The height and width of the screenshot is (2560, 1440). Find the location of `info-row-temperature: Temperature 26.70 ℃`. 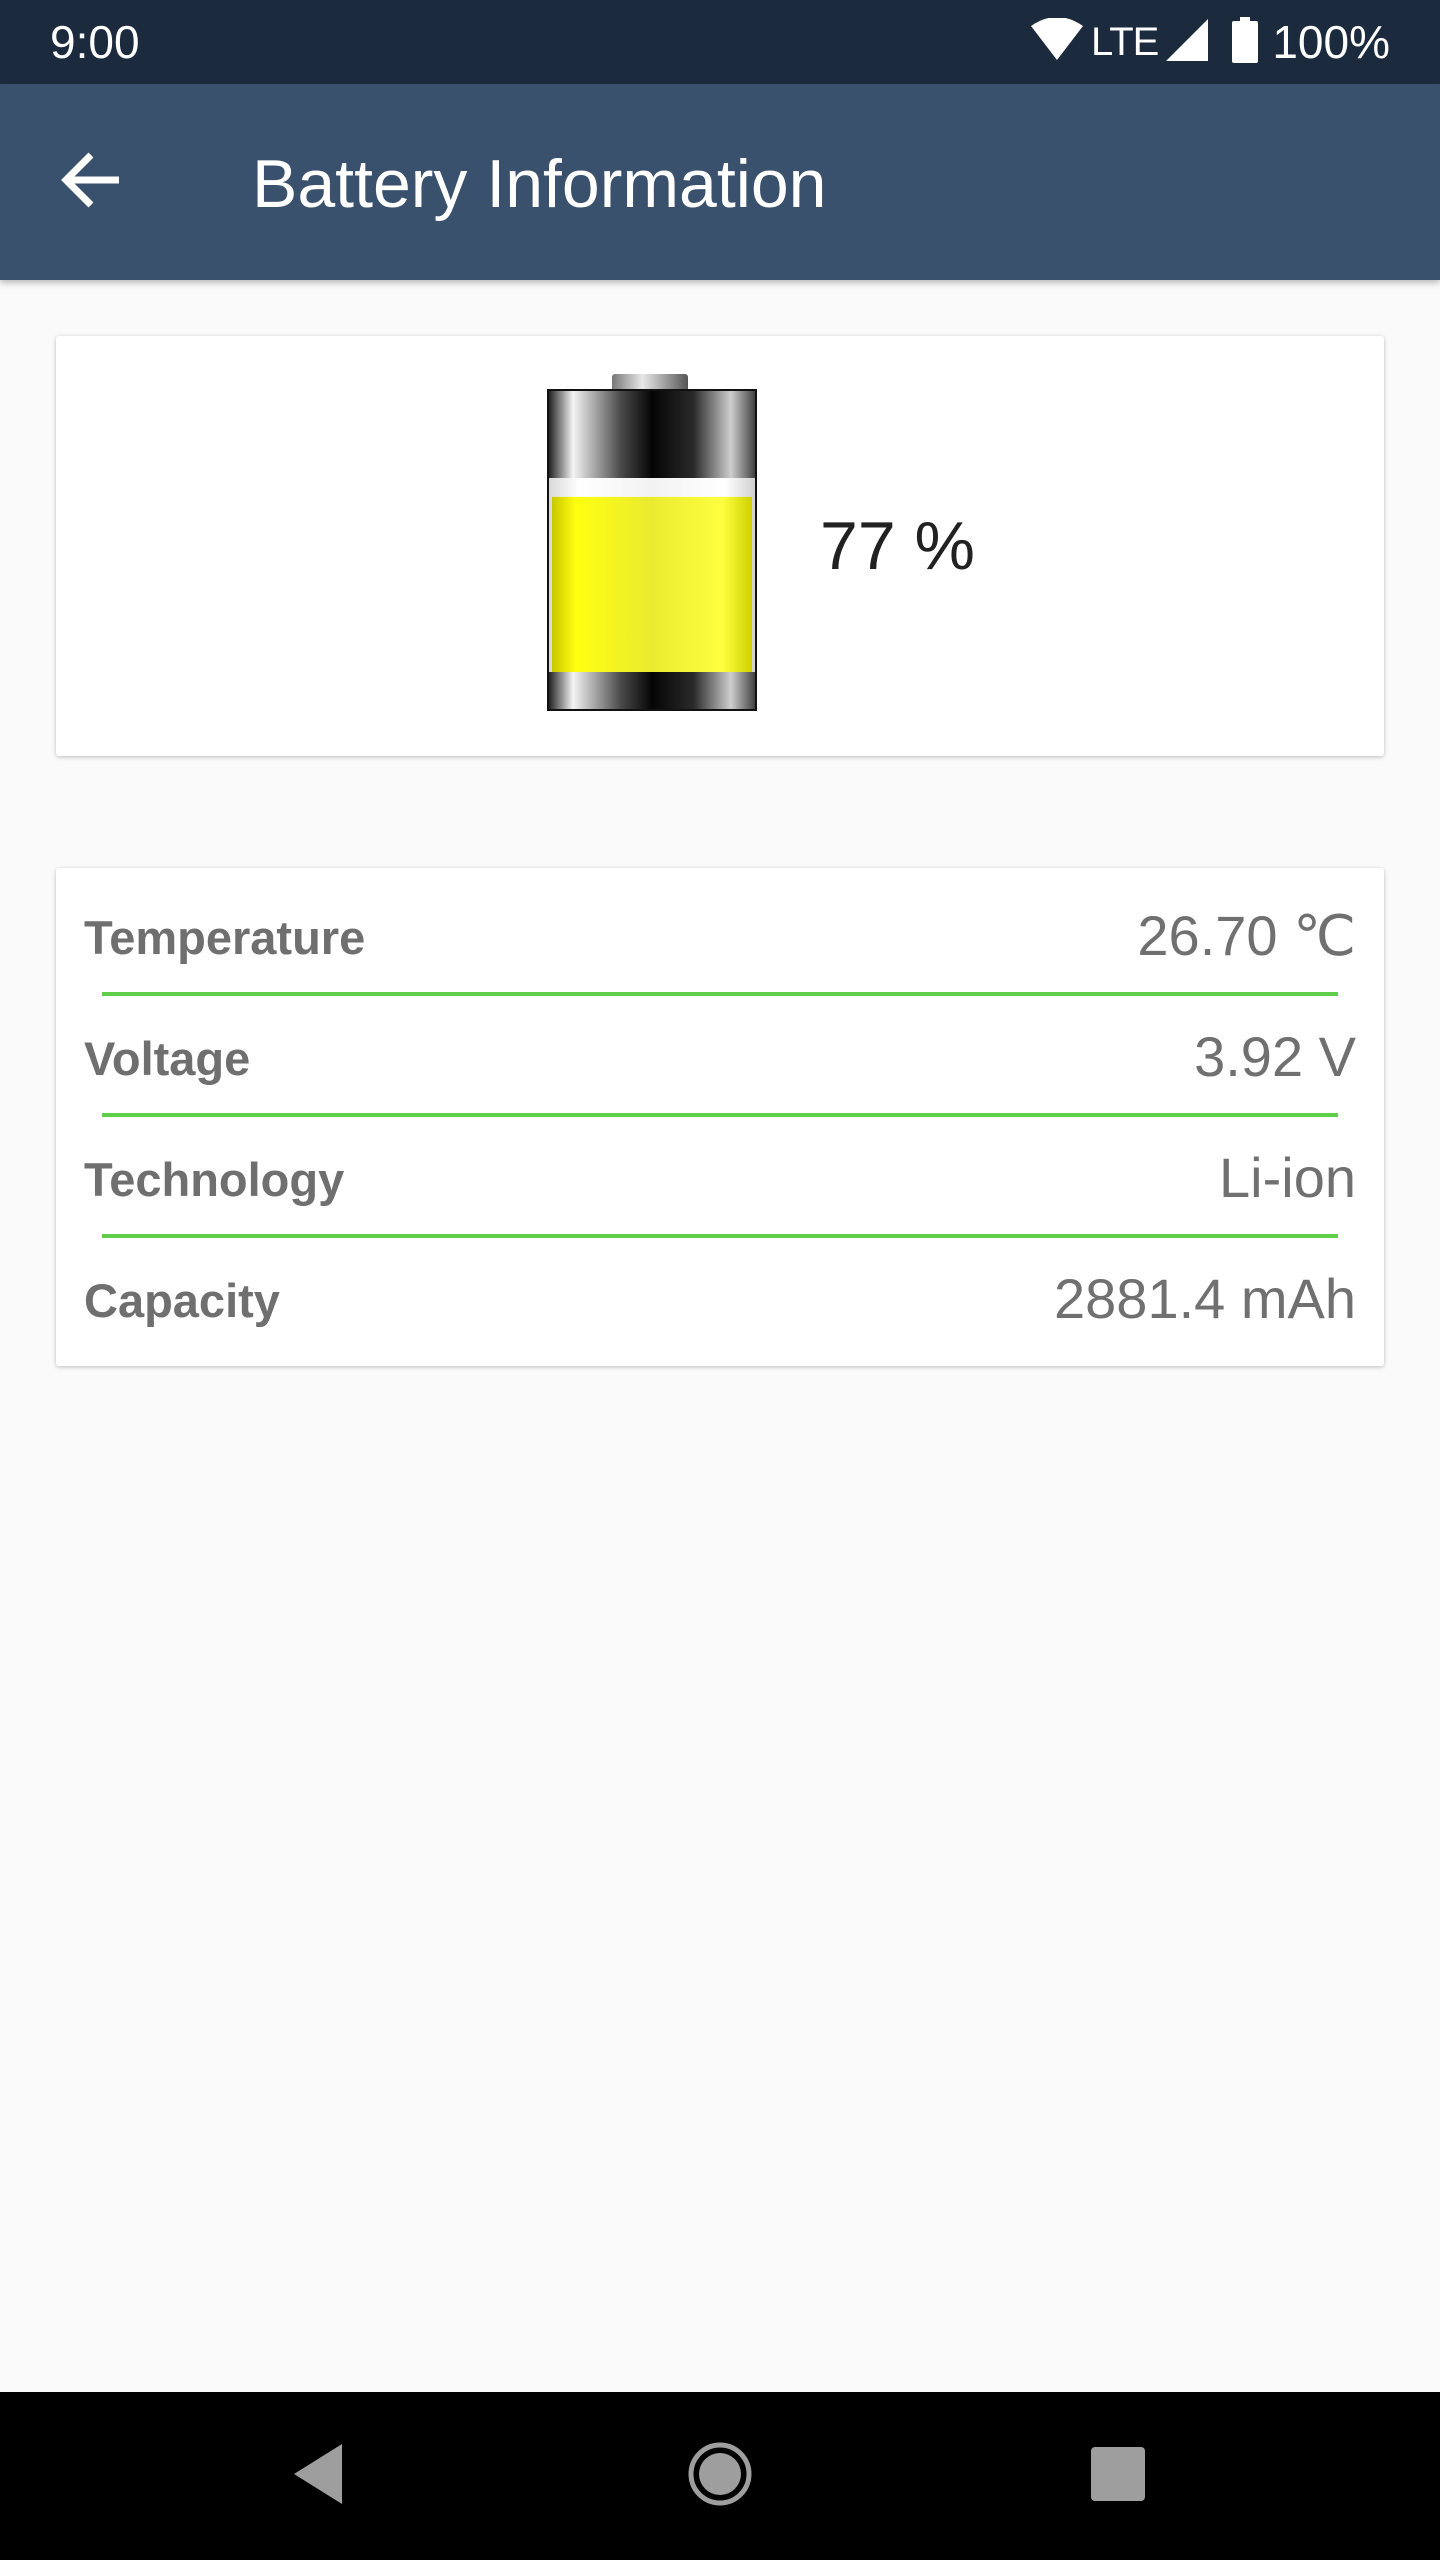

info-row-temperature: Temperature 26.70 ℃ is located at coordinates (720, 928).